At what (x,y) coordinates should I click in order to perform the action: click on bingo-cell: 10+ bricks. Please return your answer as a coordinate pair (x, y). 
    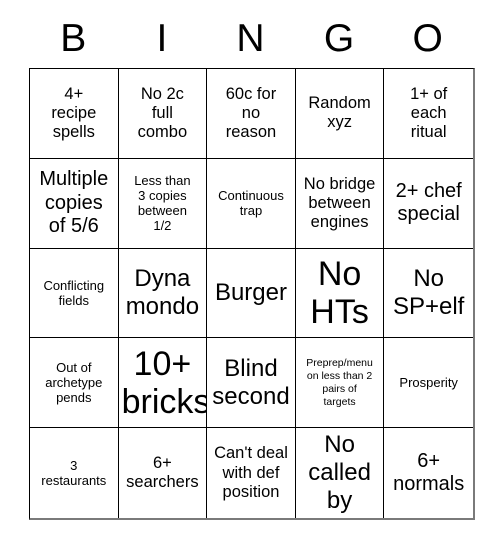
    Looking at the image, I should click on (163, 383).